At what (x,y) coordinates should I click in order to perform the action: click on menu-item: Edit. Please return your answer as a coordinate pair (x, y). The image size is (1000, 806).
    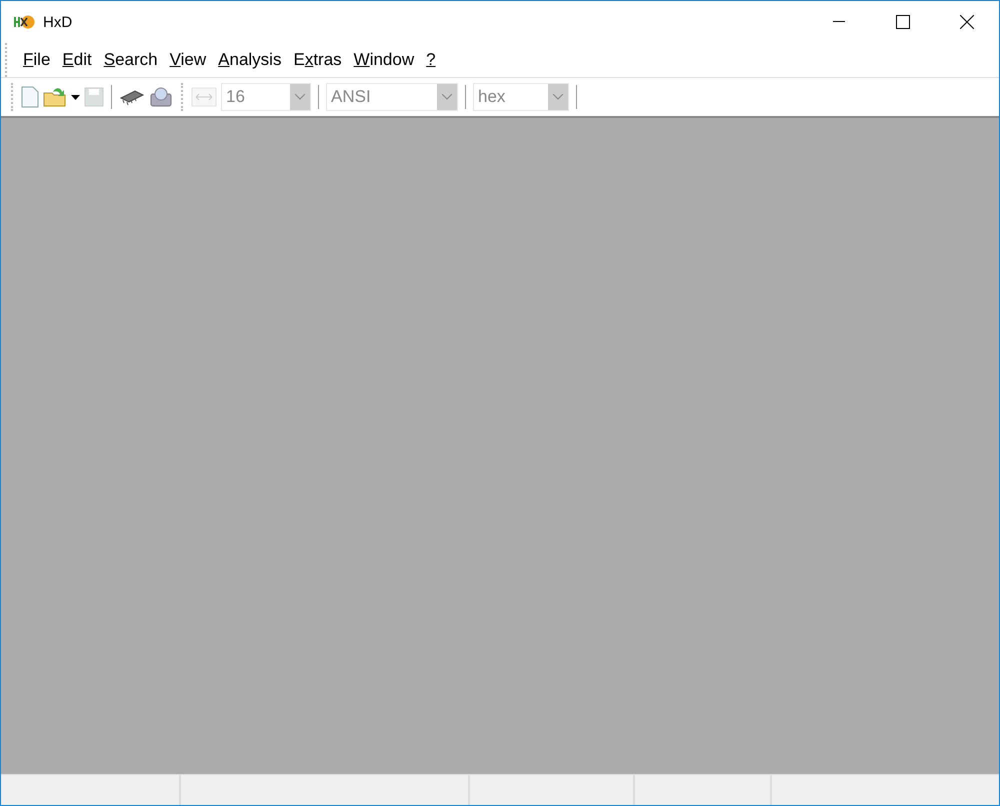
    Looking at the image, I should click on (77, 60).